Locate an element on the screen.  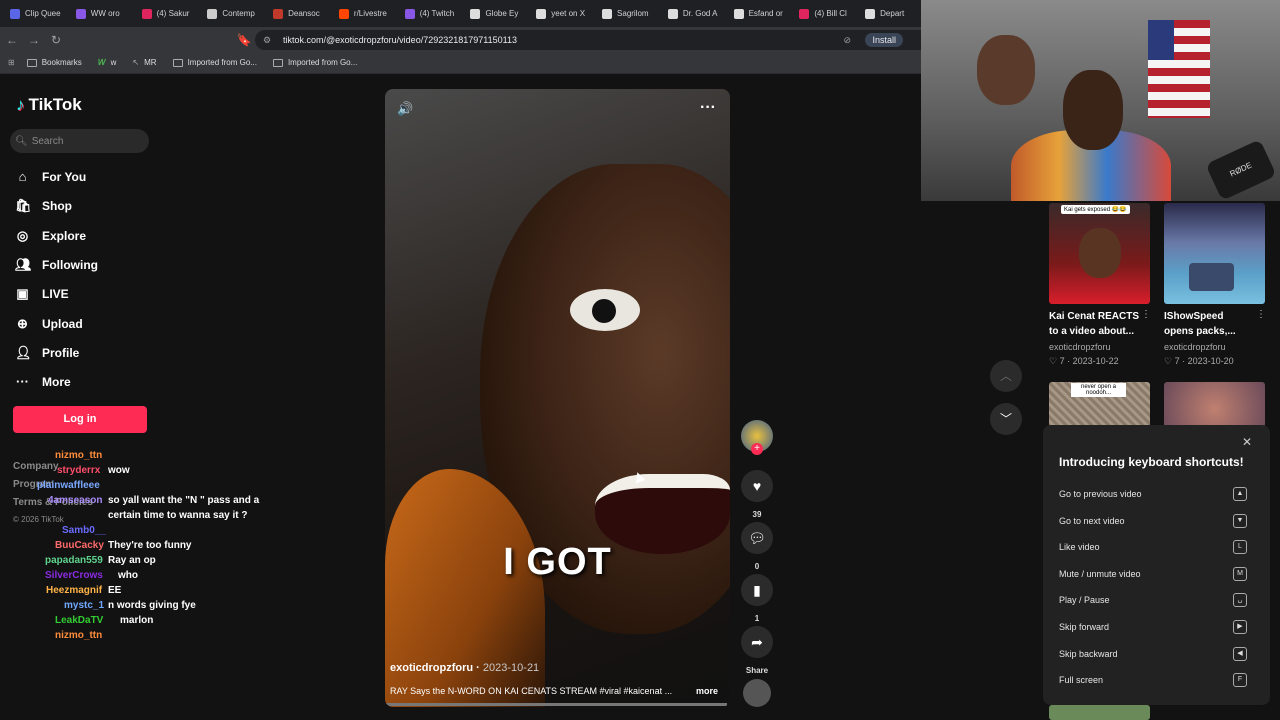
nav-item-shop: 🛍︎ Shop is located at coordinates (43, 206).